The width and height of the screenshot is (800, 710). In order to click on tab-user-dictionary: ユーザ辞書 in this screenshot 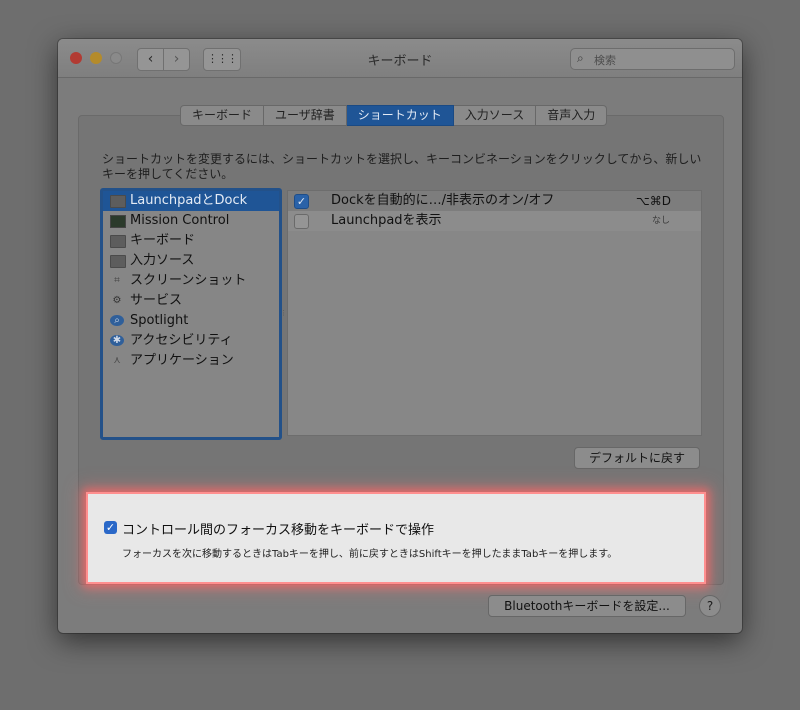, I will do `click(305, 115)`.